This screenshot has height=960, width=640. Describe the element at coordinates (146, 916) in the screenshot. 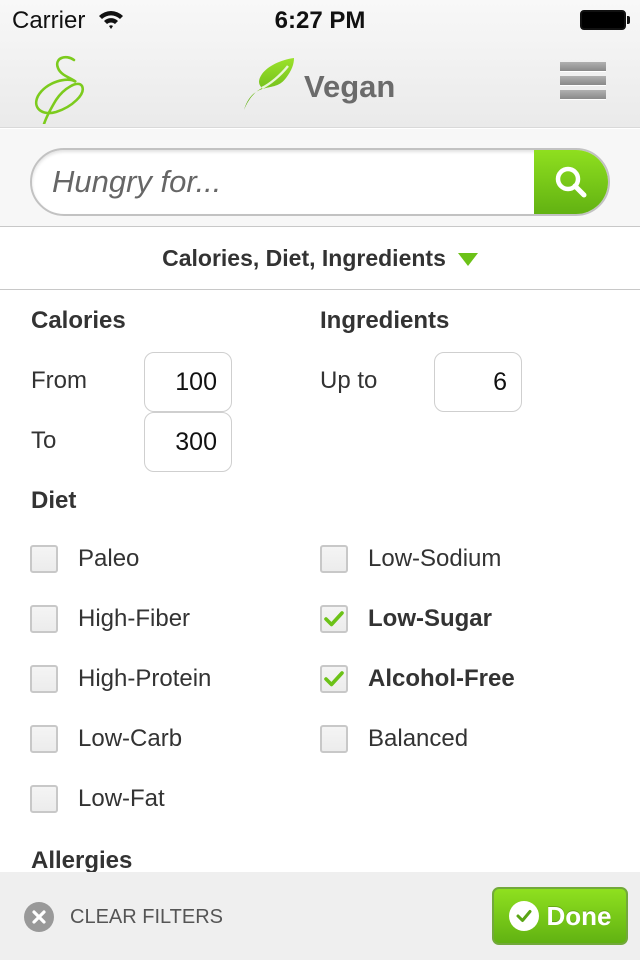

I see `clear-filters-label: CLEAR FILTERS` at that location.